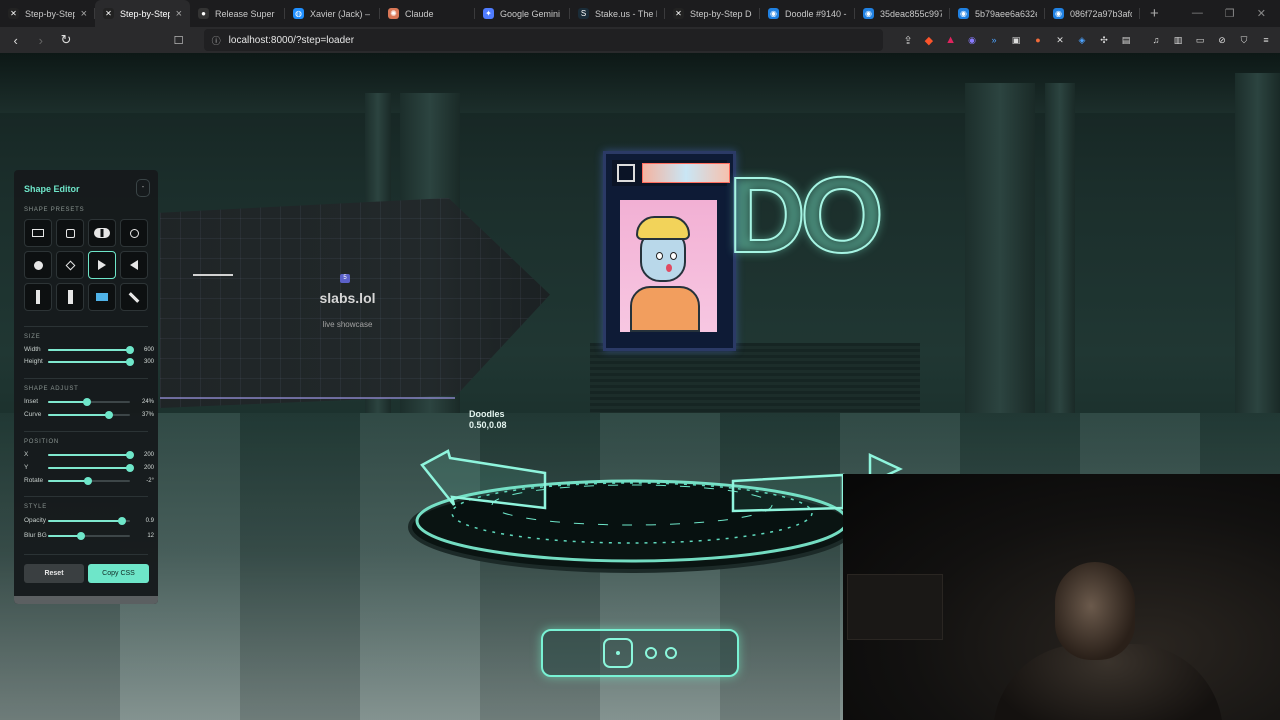  What do you see at coordinates (972, 40) in the screenshot?
I see `extension-icon: ◉` at bounding box center [972, 40].